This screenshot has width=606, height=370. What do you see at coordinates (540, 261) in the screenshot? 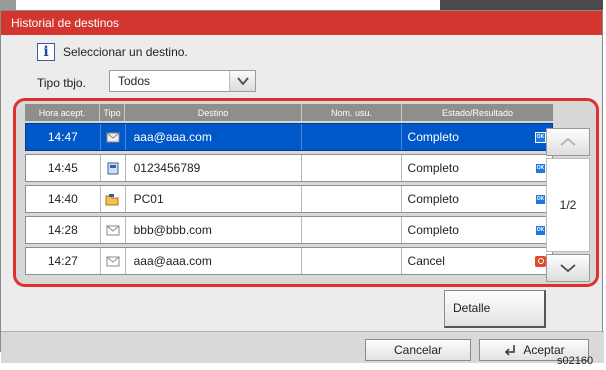
I see `cancel-icon` at bounding box center [540, 261].